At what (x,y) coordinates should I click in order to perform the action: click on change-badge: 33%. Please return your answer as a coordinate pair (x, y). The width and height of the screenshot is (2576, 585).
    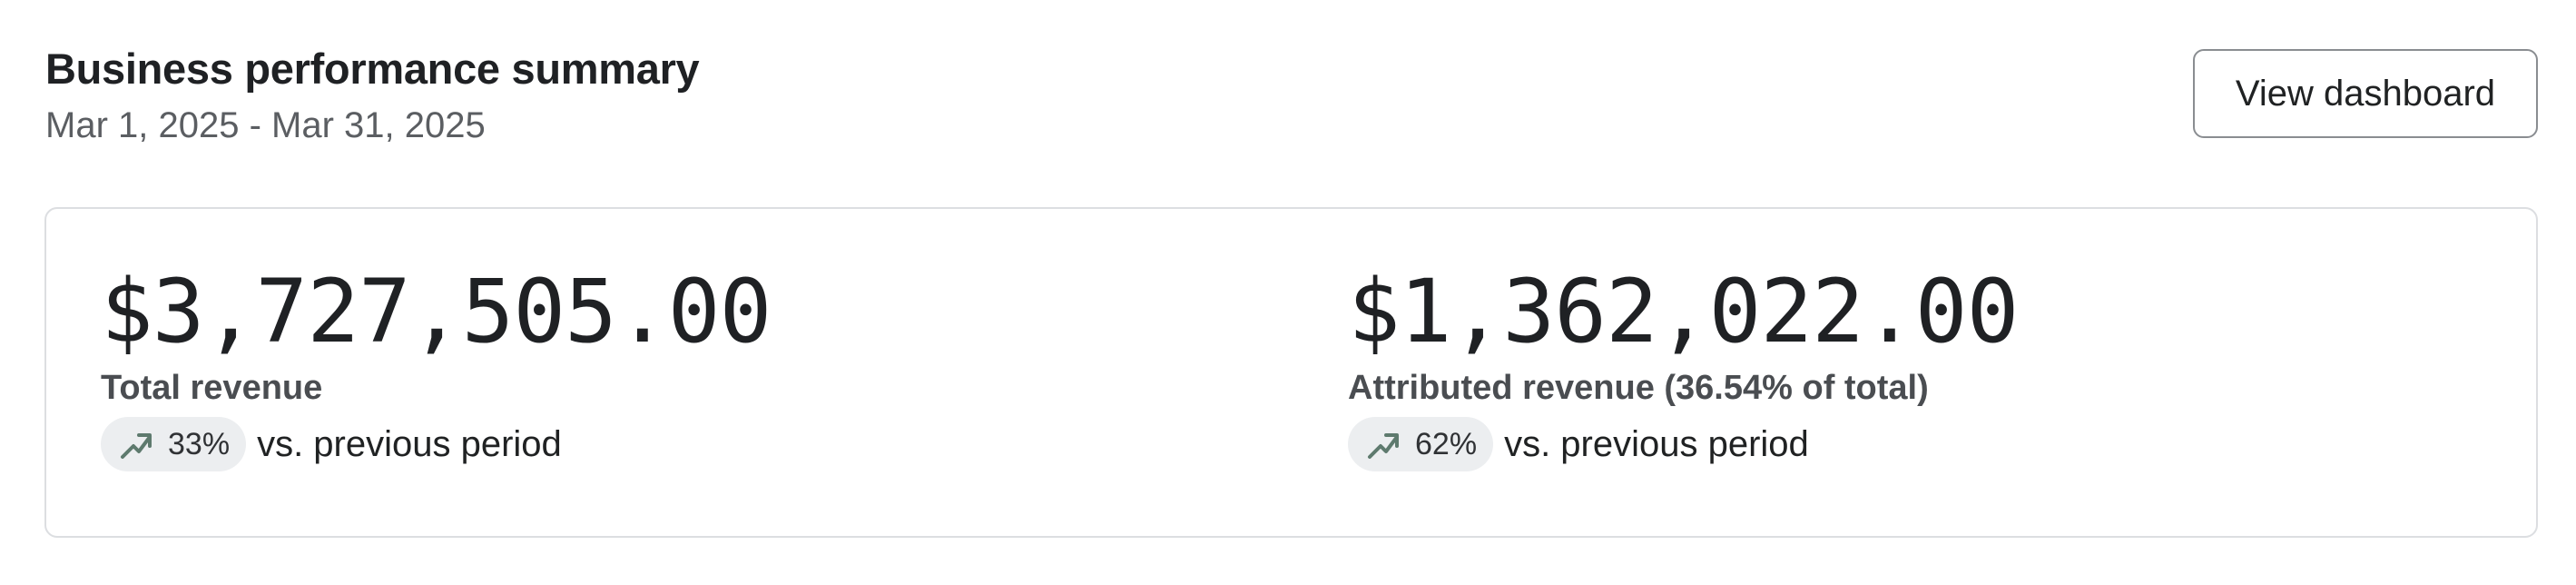
    Looking at the image, I should click on (174, 444).